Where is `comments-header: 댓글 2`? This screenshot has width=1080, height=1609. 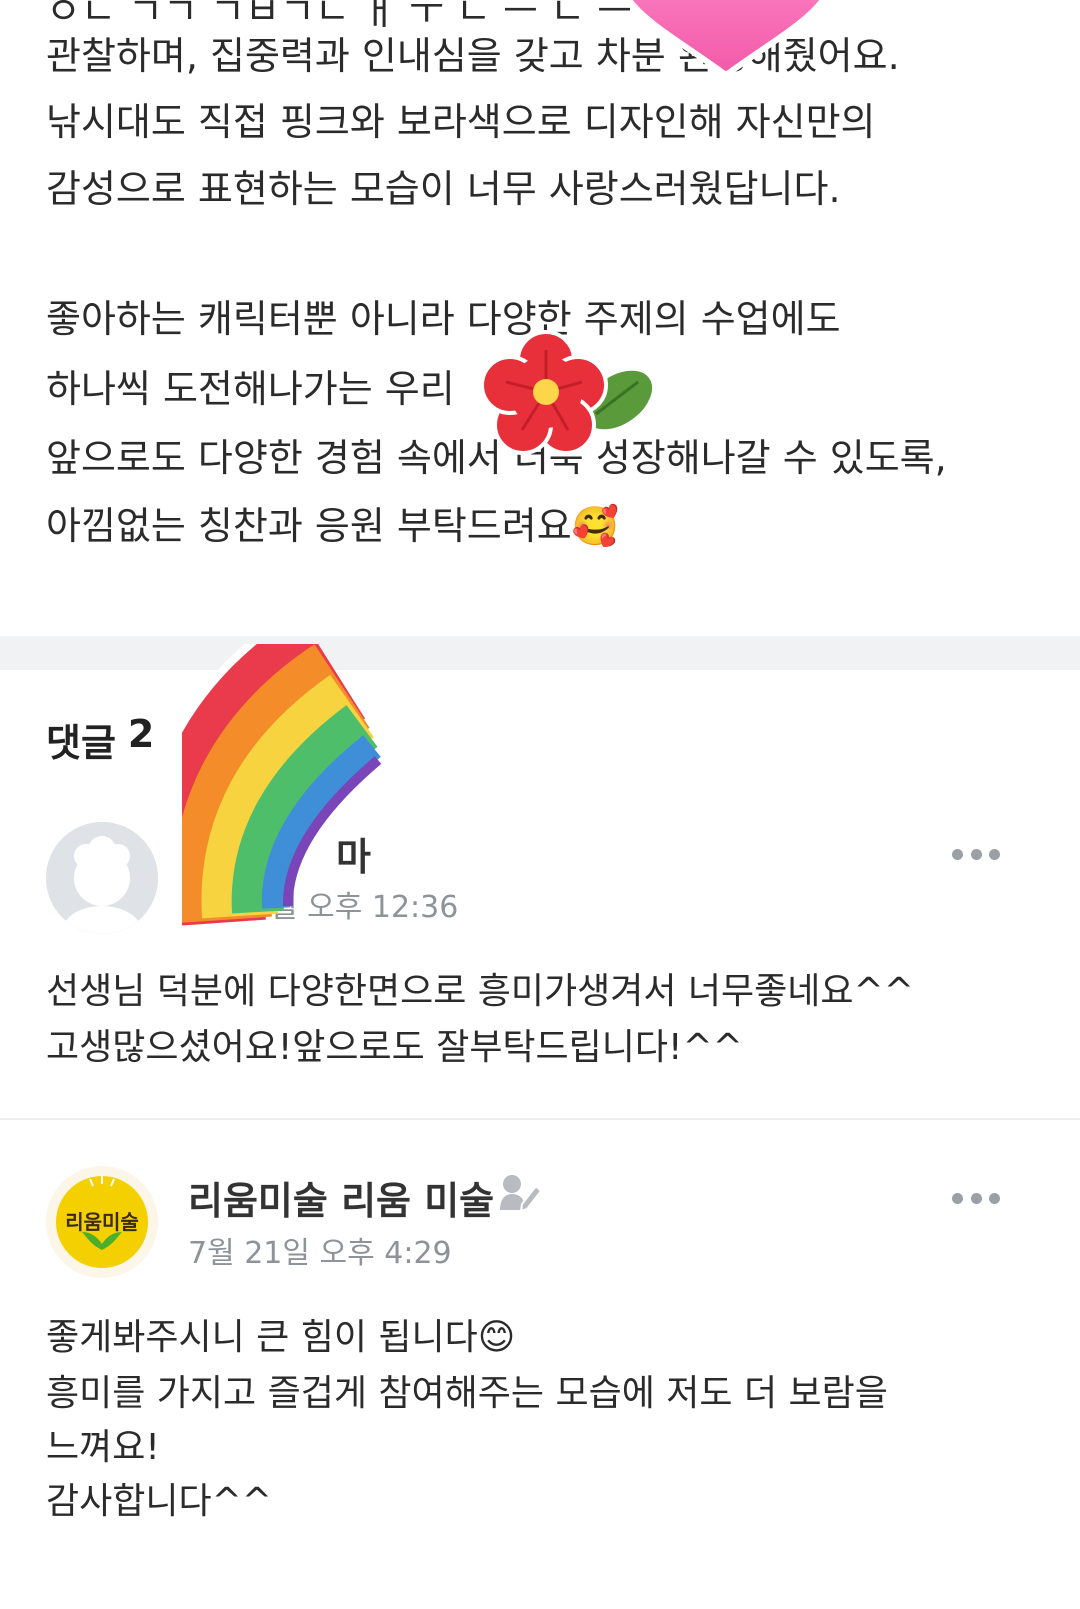 comments-header: 댓글 2 is located at coordinates (100, 739).